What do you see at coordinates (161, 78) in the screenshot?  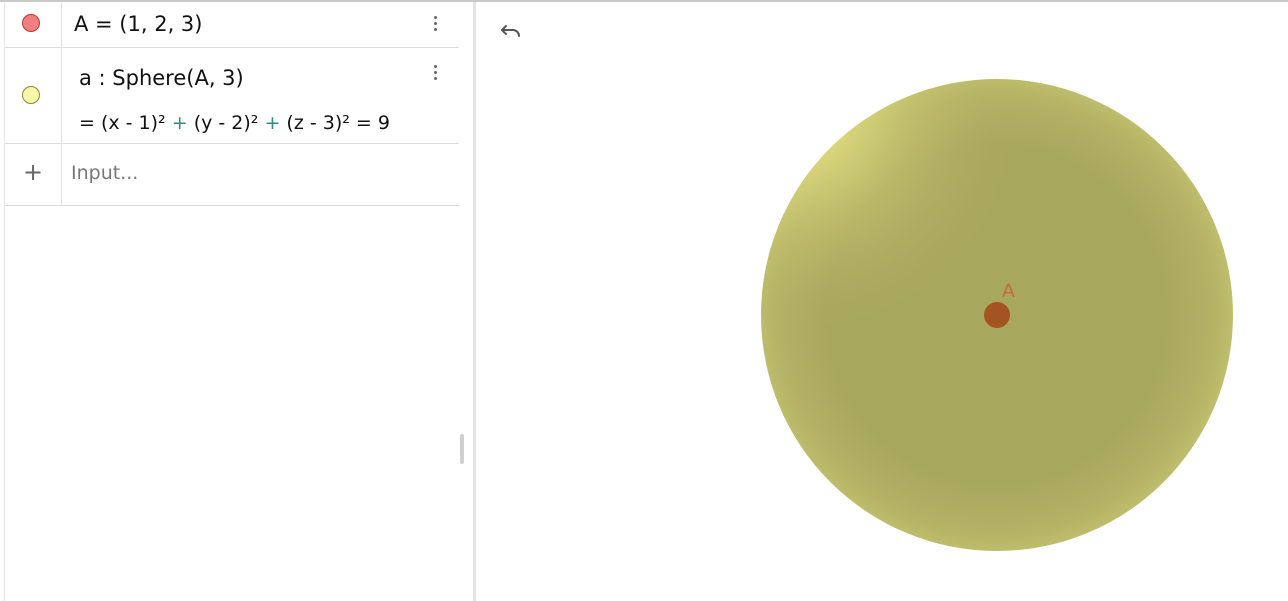 I see `definition-sphere-a: a : Sphere(A, 3)` at bounding box center [161, 78].